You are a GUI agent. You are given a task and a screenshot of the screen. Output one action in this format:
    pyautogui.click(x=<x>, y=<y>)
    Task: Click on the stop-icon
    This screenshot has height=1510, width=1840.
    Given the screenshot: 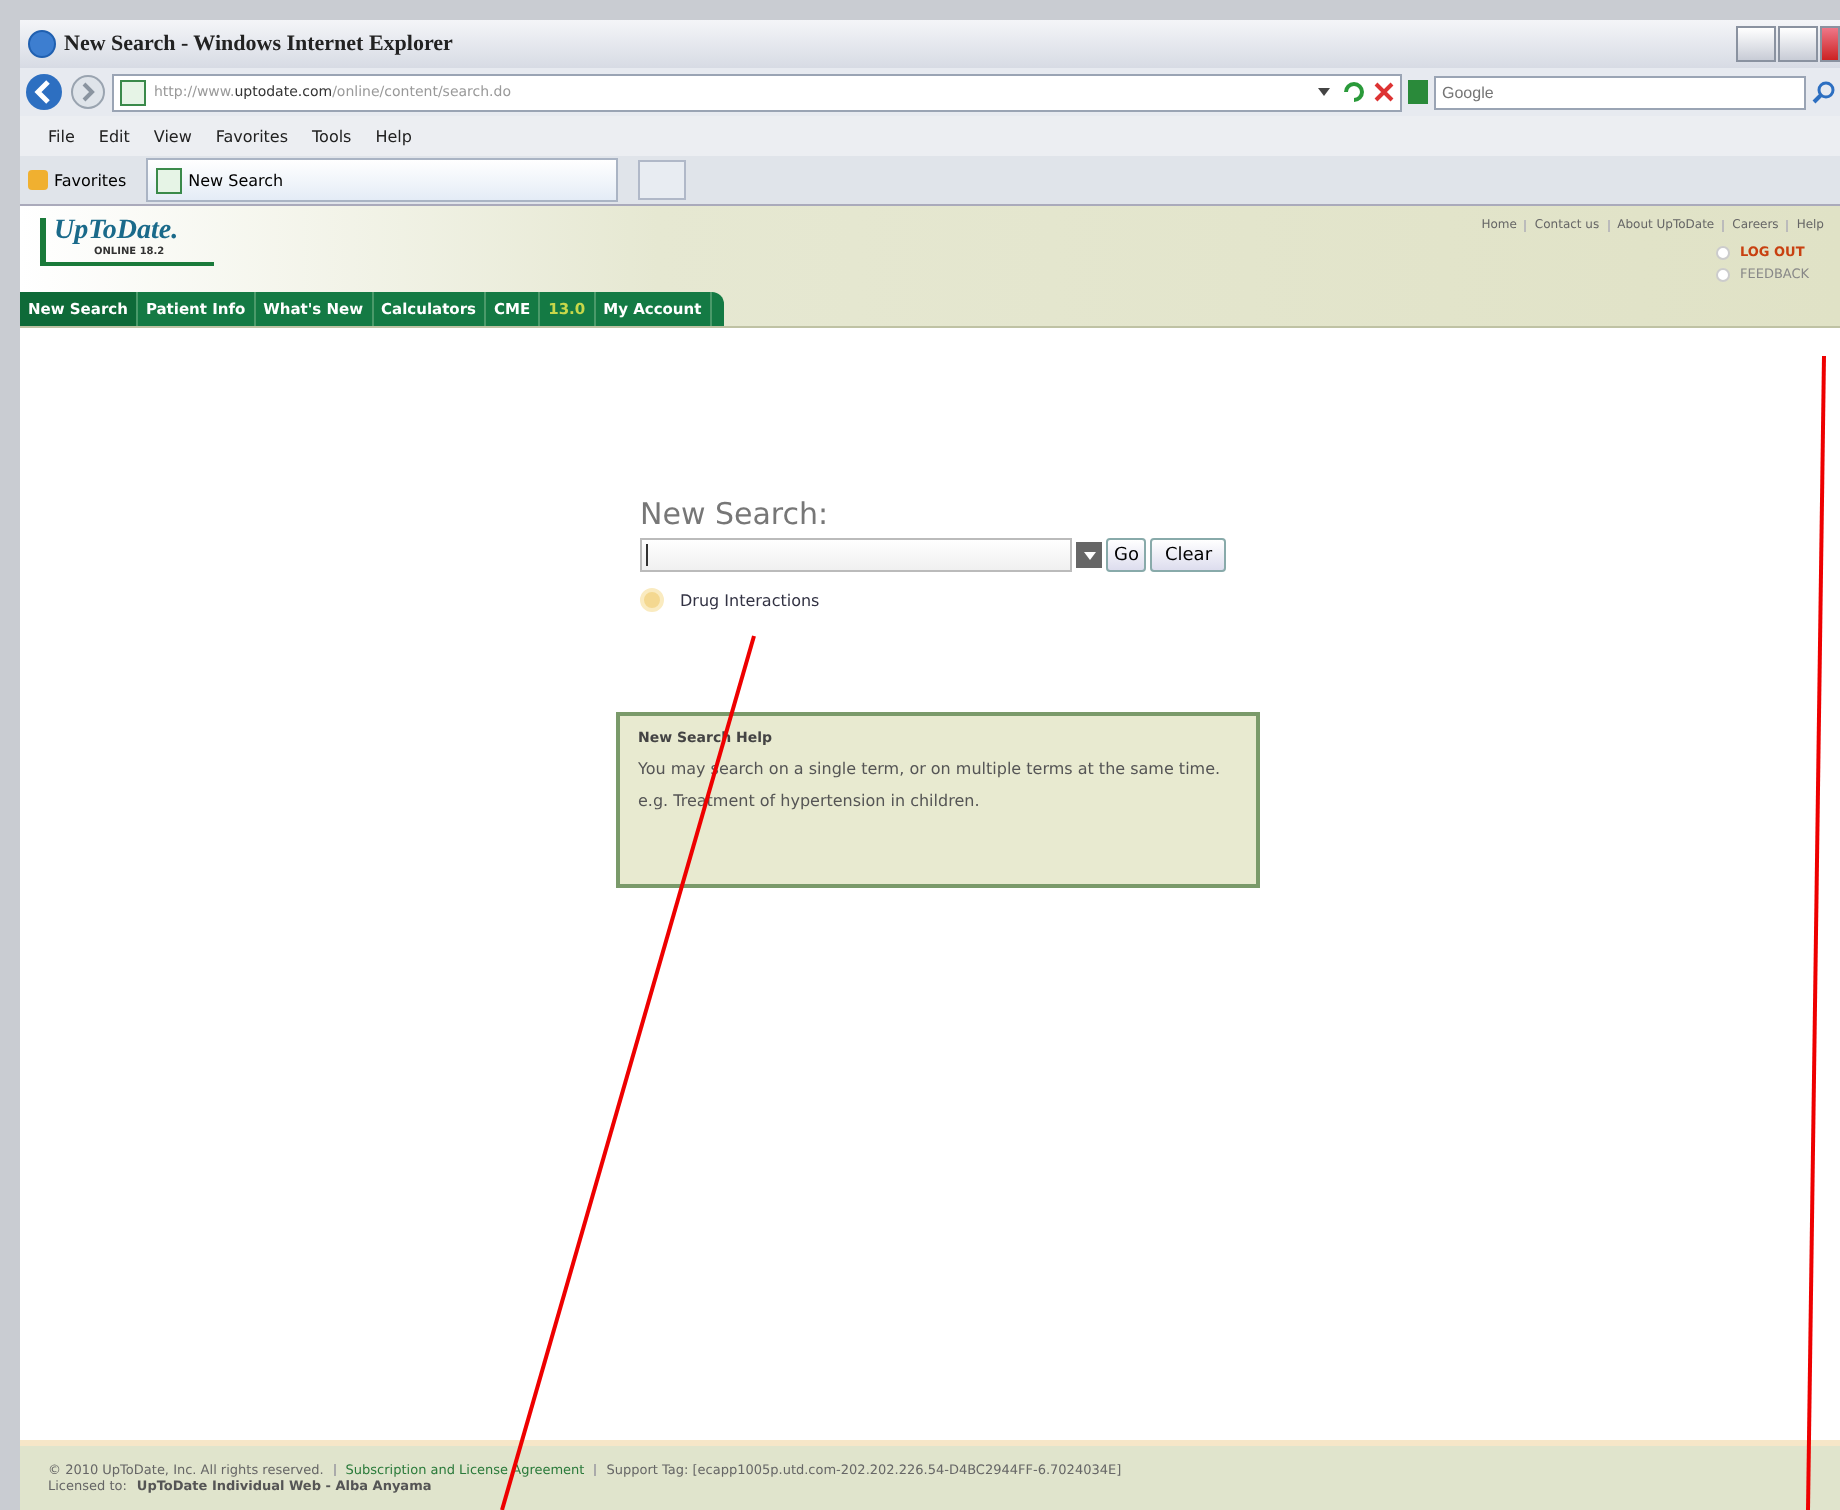 What is the action you would take?
    pyautogui.click(x=1384, y=92)
    